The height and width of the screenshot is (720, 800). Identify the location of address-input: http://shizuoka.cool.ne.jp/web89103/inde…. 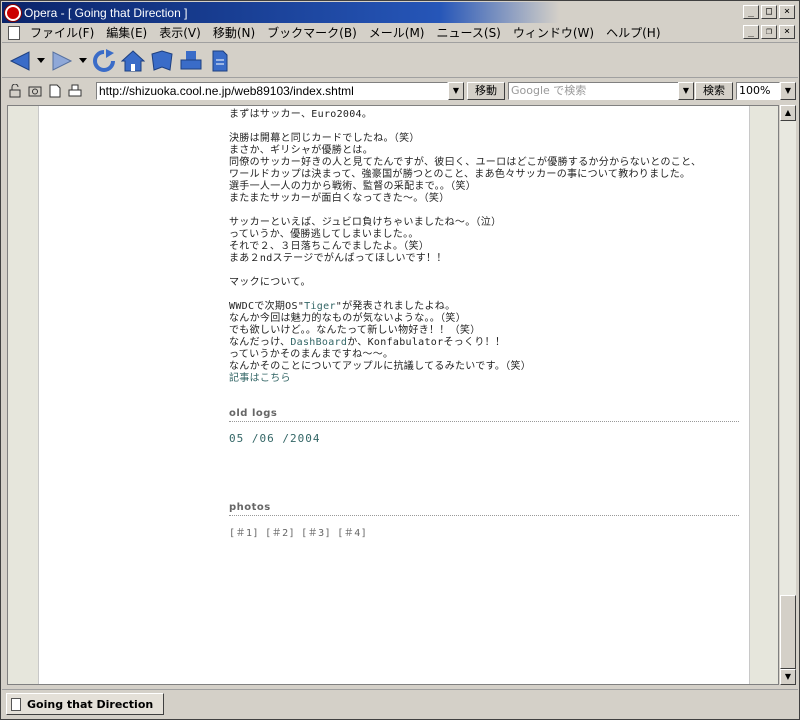
(272, 91).